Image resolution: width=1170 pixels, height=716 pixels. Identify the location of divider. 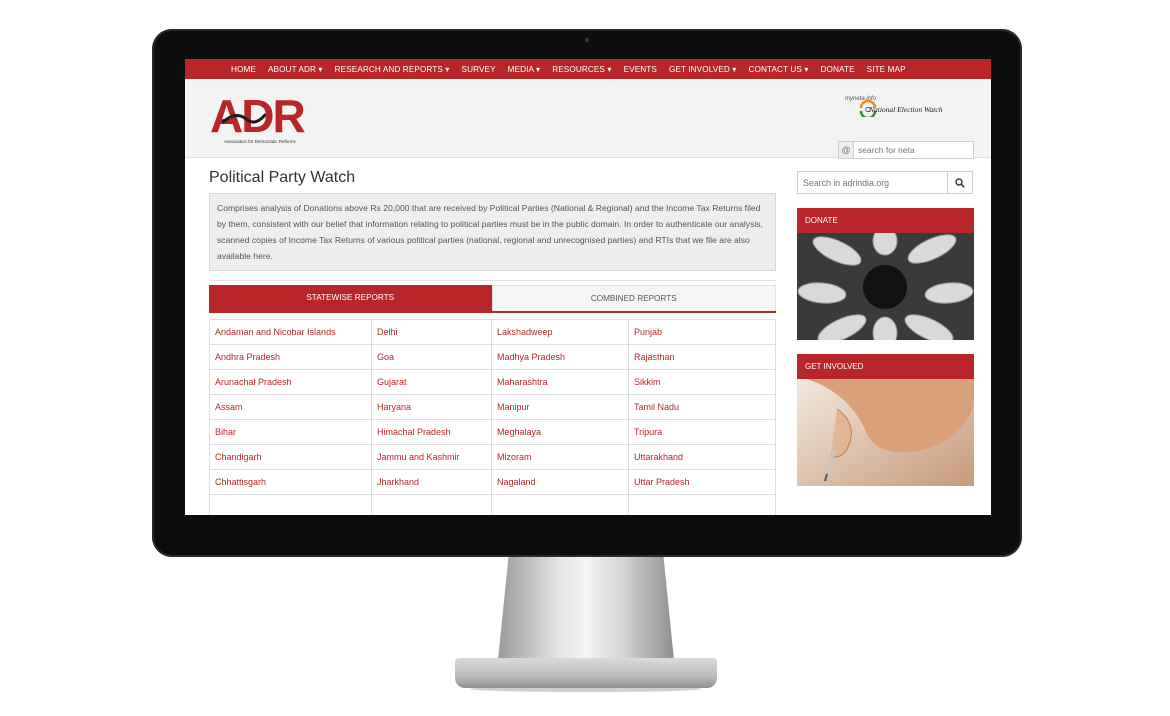
(492, 280).